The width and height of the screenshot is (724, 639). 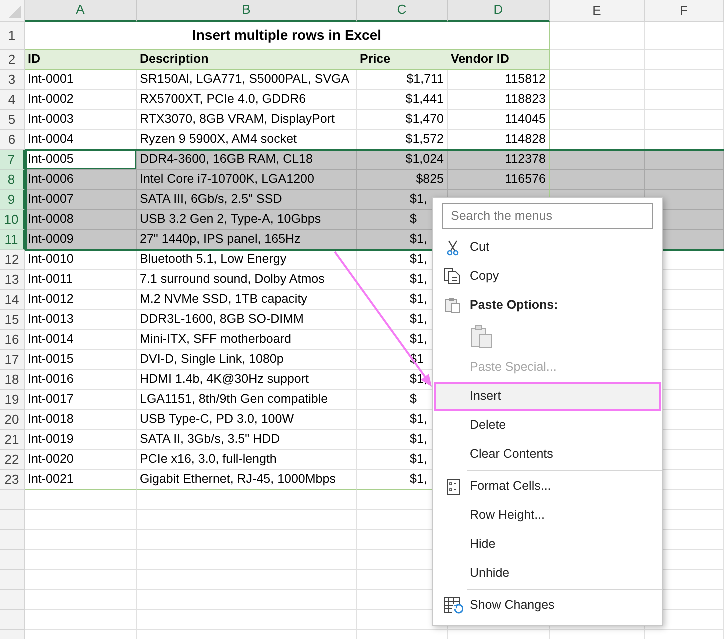 I want to click on table-cell: Int-0015, so click(x=81, y=360).